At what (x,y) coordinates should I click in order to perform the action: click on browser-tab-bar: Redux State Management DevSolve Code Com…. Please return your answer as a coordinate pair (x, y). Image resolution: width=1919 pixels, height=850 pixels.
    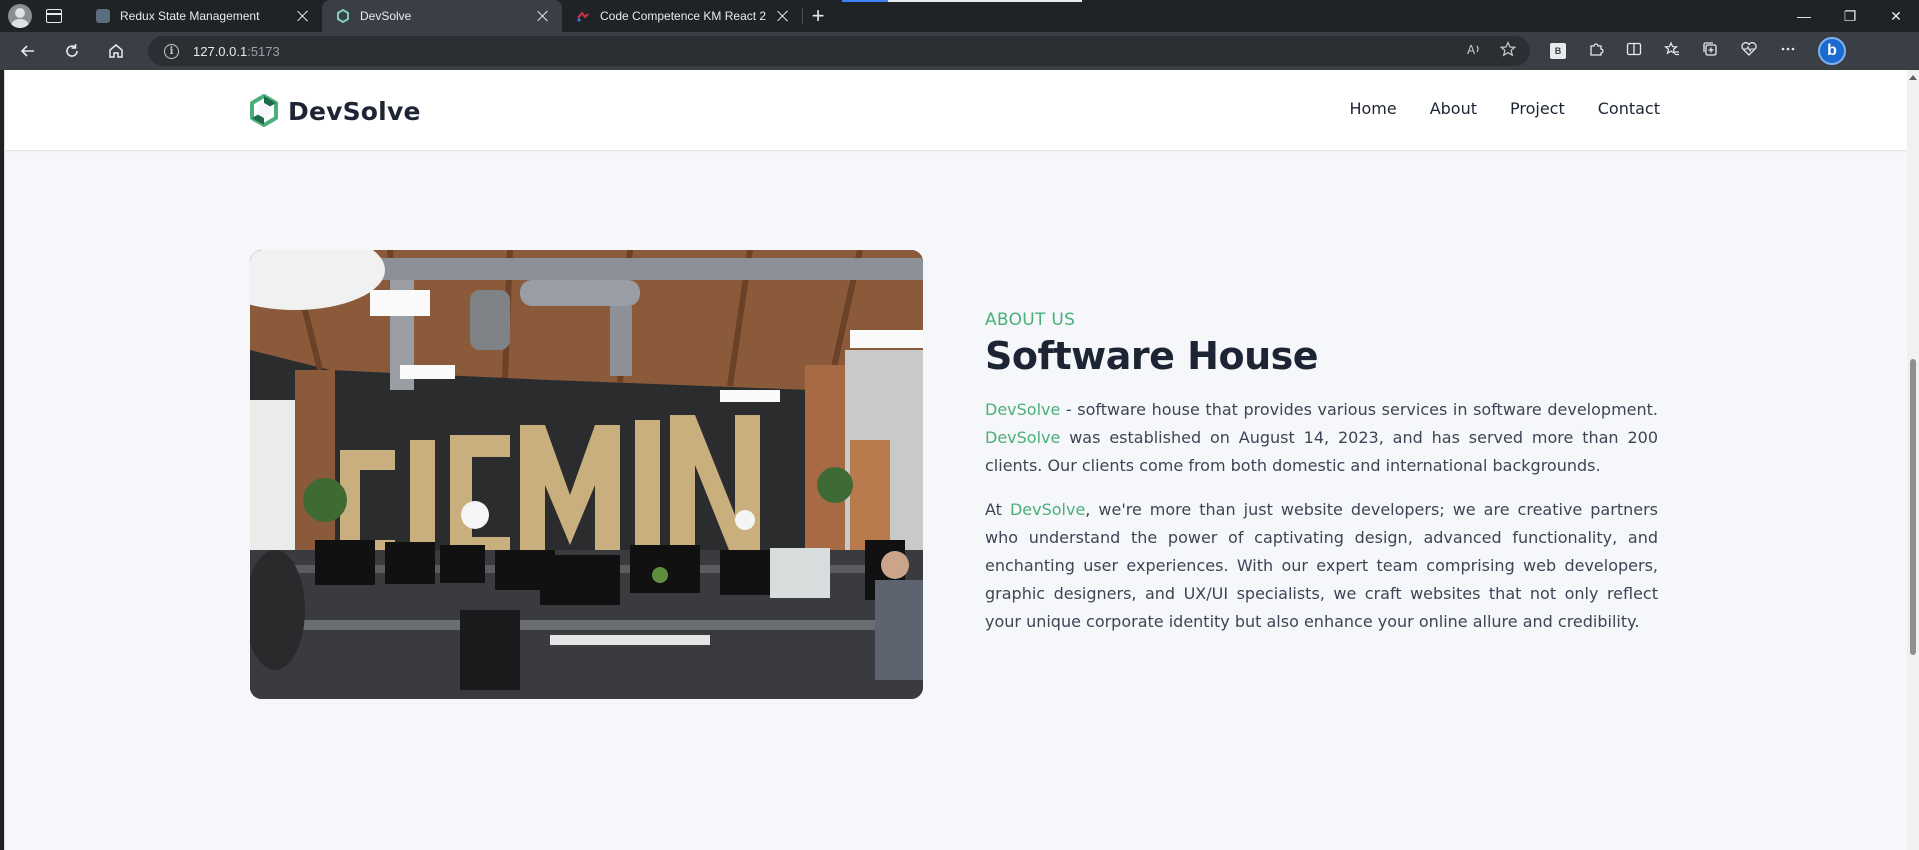
    Looking at the image, I should click on (959, 16).